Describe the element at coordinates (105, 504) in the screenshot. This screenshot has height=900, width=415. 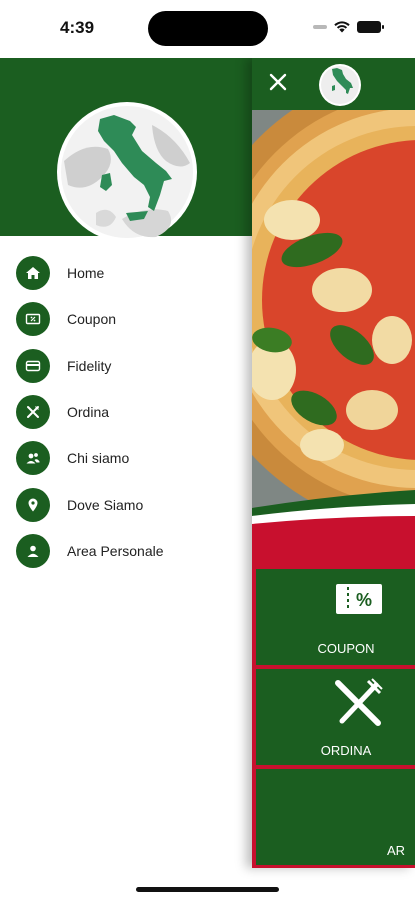
I see `menu-label-dove-siamo: Dove Siamo` at that location.